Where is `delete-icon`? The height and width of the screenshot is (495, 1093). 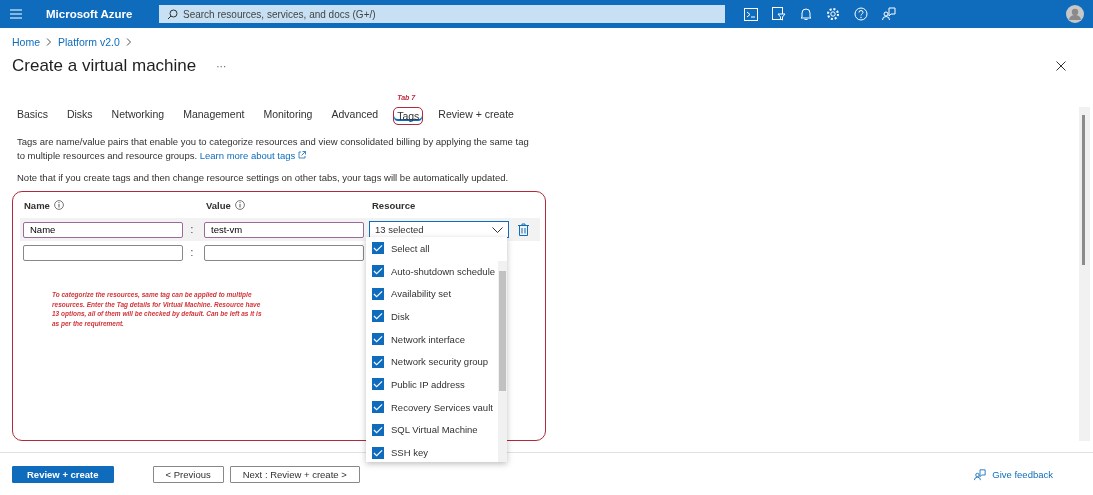 delete-icon is located at coordinates (523, 229).